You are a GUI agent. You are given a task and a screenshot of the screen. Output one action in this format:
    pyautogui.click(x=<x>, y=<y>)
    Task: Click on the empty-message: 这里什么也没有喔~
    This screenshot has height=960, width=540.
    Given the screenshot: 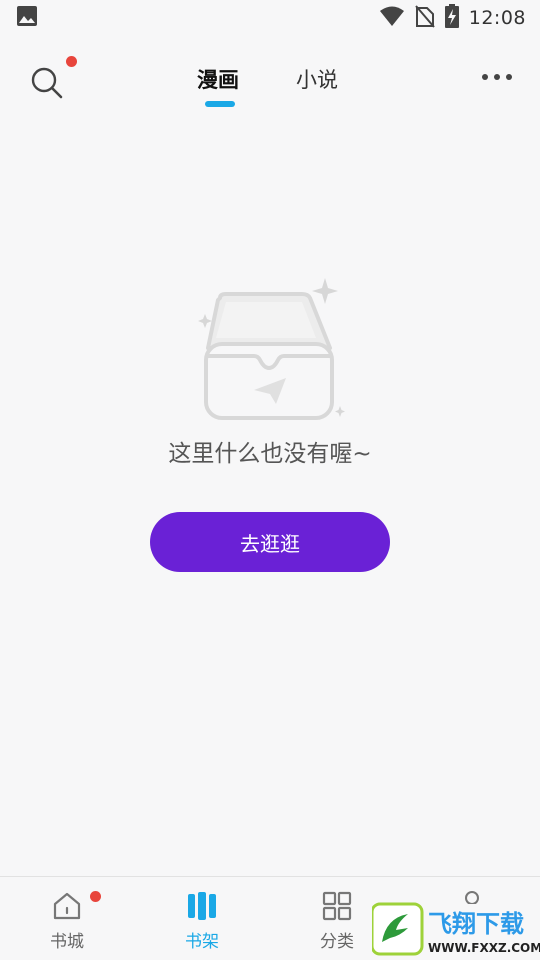 What is the action you would take?
    pyautogui.click(x=270, y=454)
    